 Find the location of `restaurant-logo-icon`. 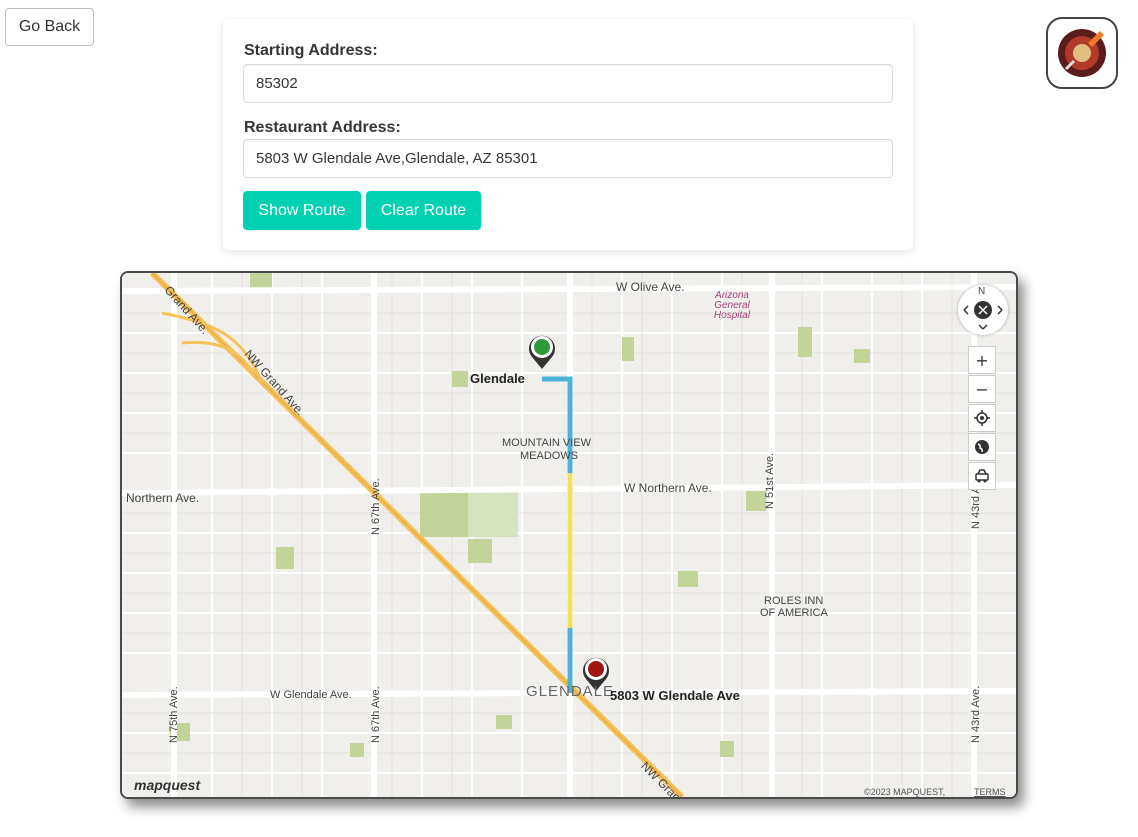

restaurant-logo-icon is located at coordinates (1082, 53).